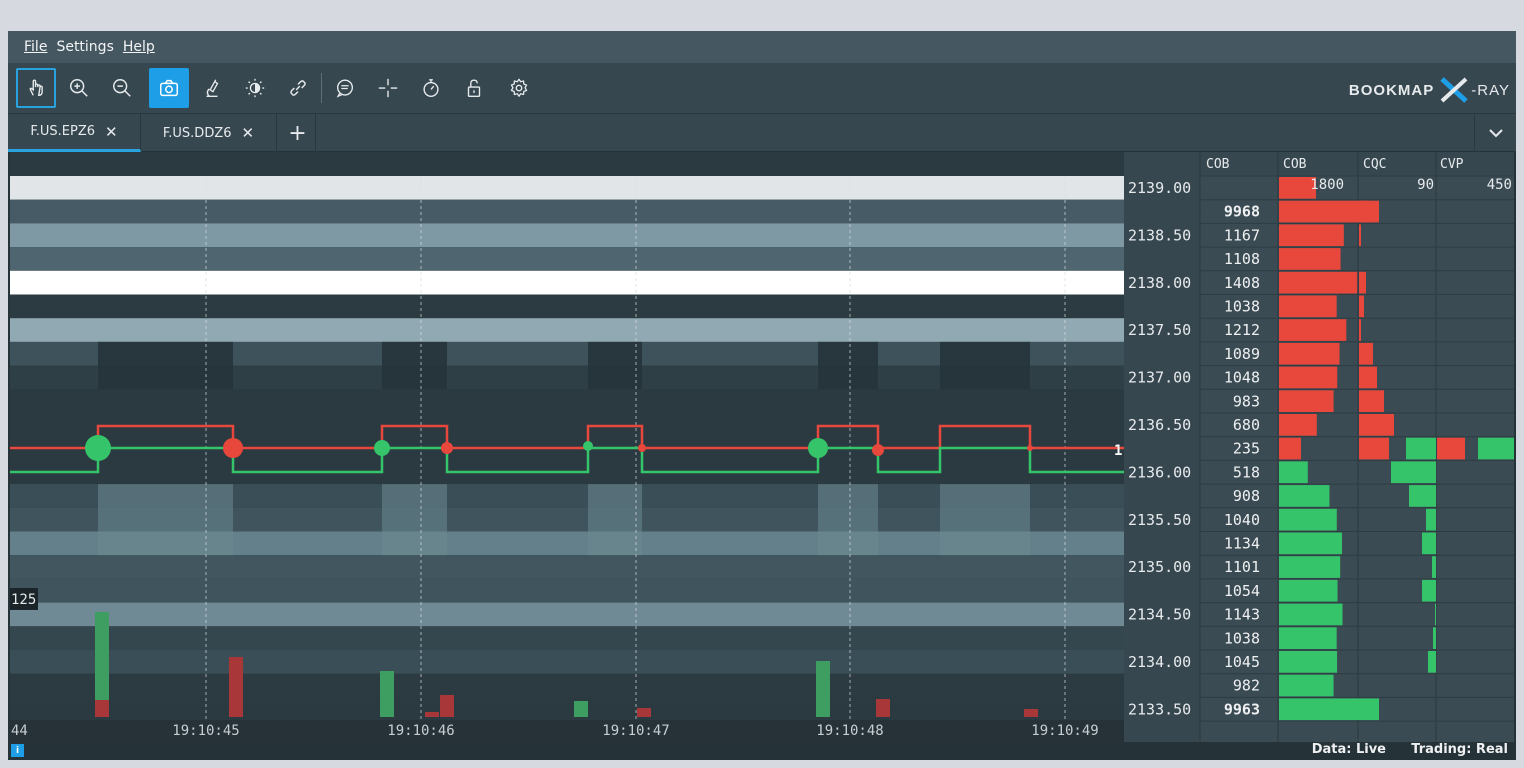 The image size is (1524, 768). I want to click on lock-button, so click(474, 88).